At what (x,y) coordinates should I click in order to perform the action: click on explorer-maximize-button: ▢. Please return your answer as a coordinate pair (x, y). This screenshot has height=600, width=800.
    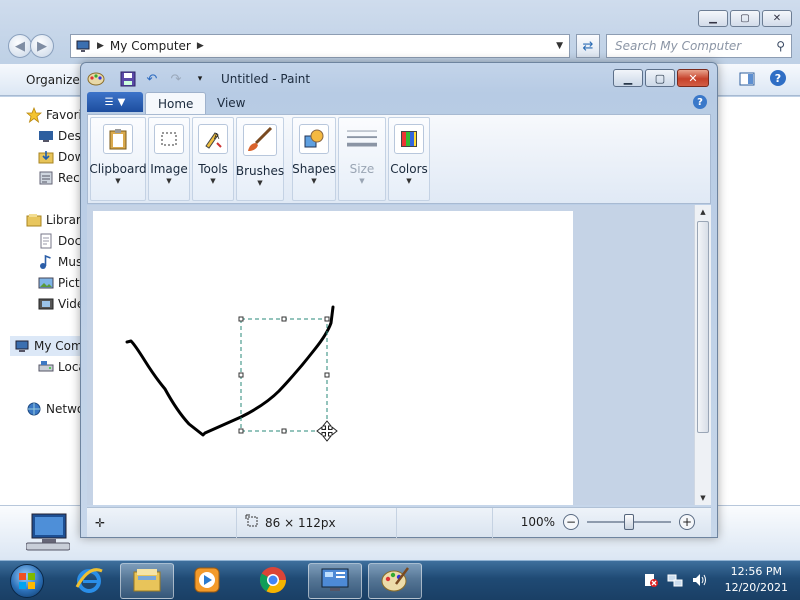
    Looking at the image, I should click on (745, 18).